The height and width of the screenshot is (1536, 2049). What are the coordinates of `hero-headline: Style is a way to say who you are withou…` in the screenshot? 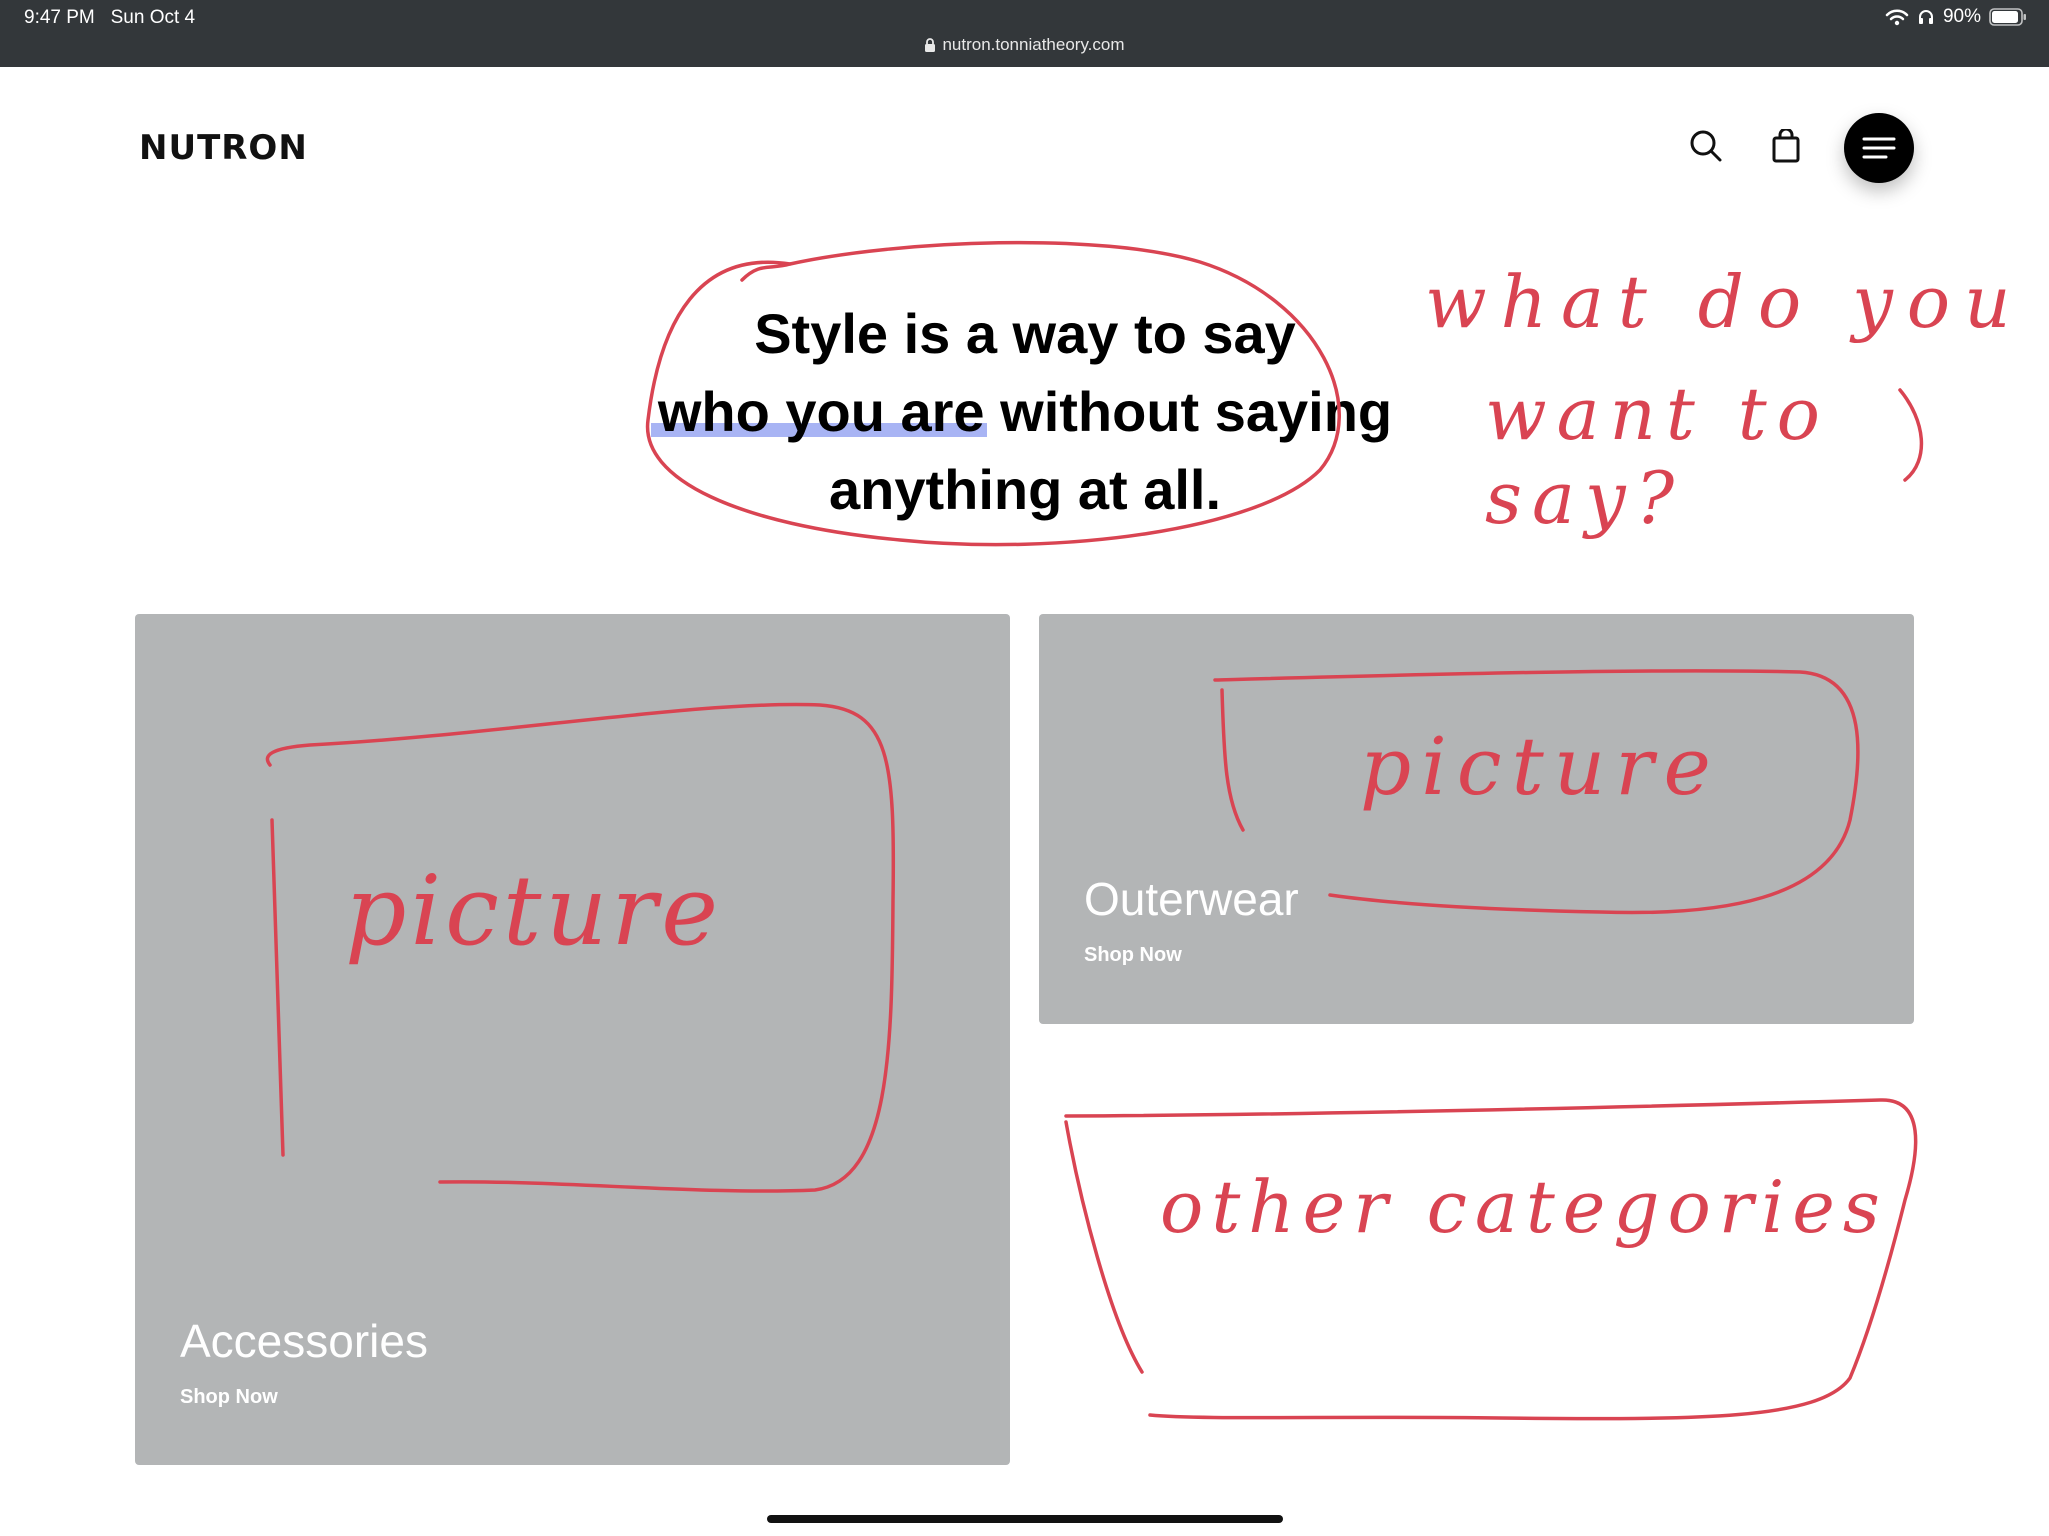 It's located at (1025, 412).